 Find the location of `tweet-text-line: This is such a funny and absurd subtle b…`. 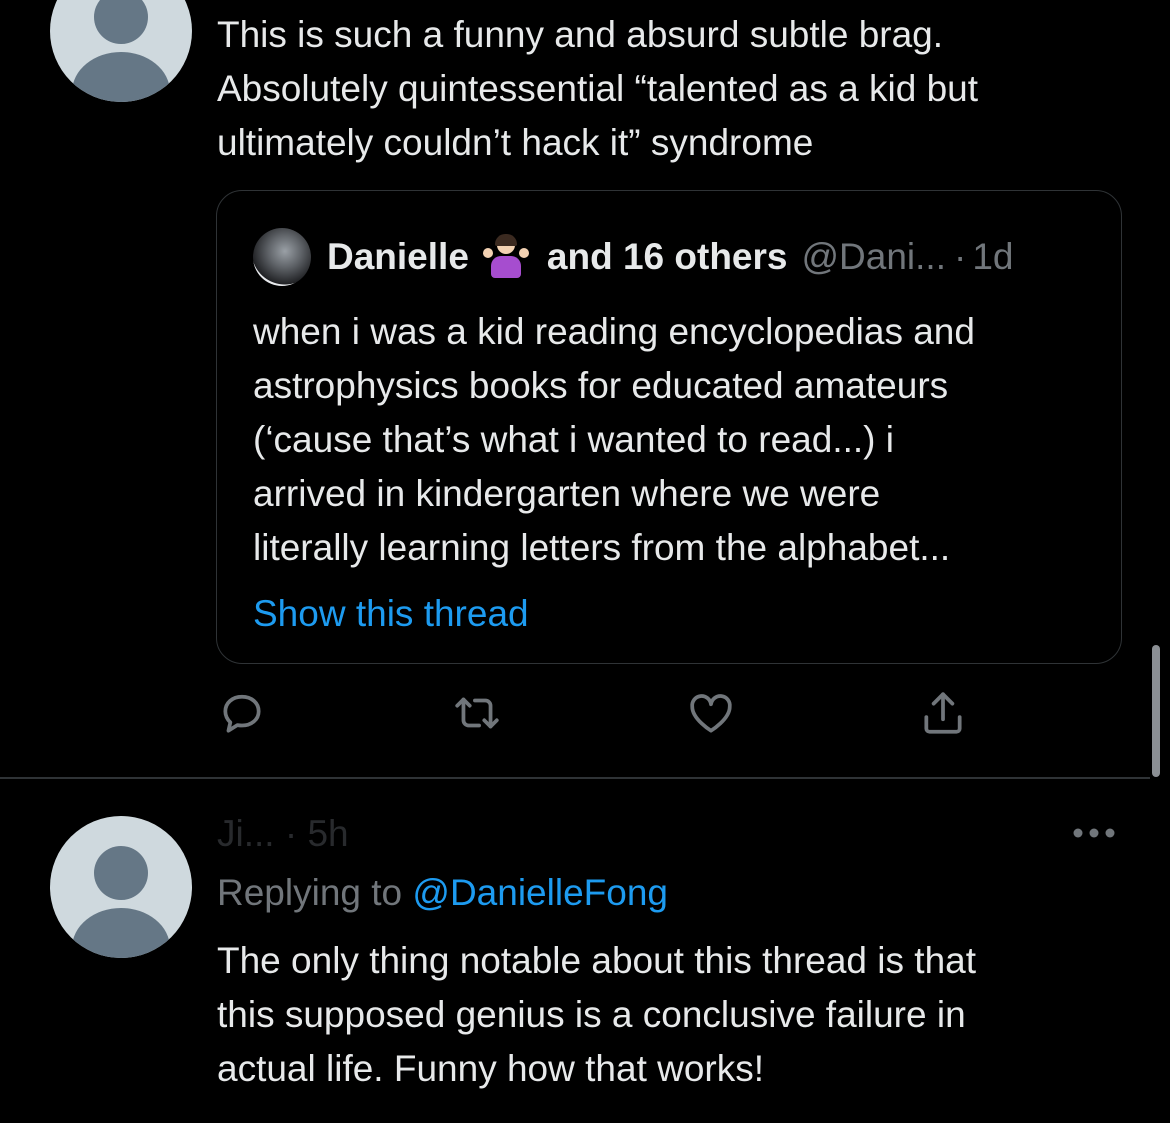

tweet-text-line: This is such a funny and absurd subtle b… is located at coordinates (580, 34).